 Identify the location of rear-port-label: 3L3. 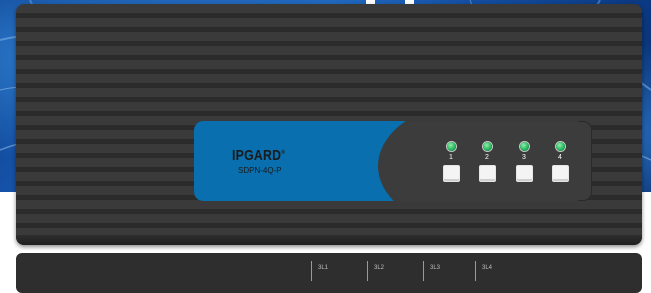
(435, 268).